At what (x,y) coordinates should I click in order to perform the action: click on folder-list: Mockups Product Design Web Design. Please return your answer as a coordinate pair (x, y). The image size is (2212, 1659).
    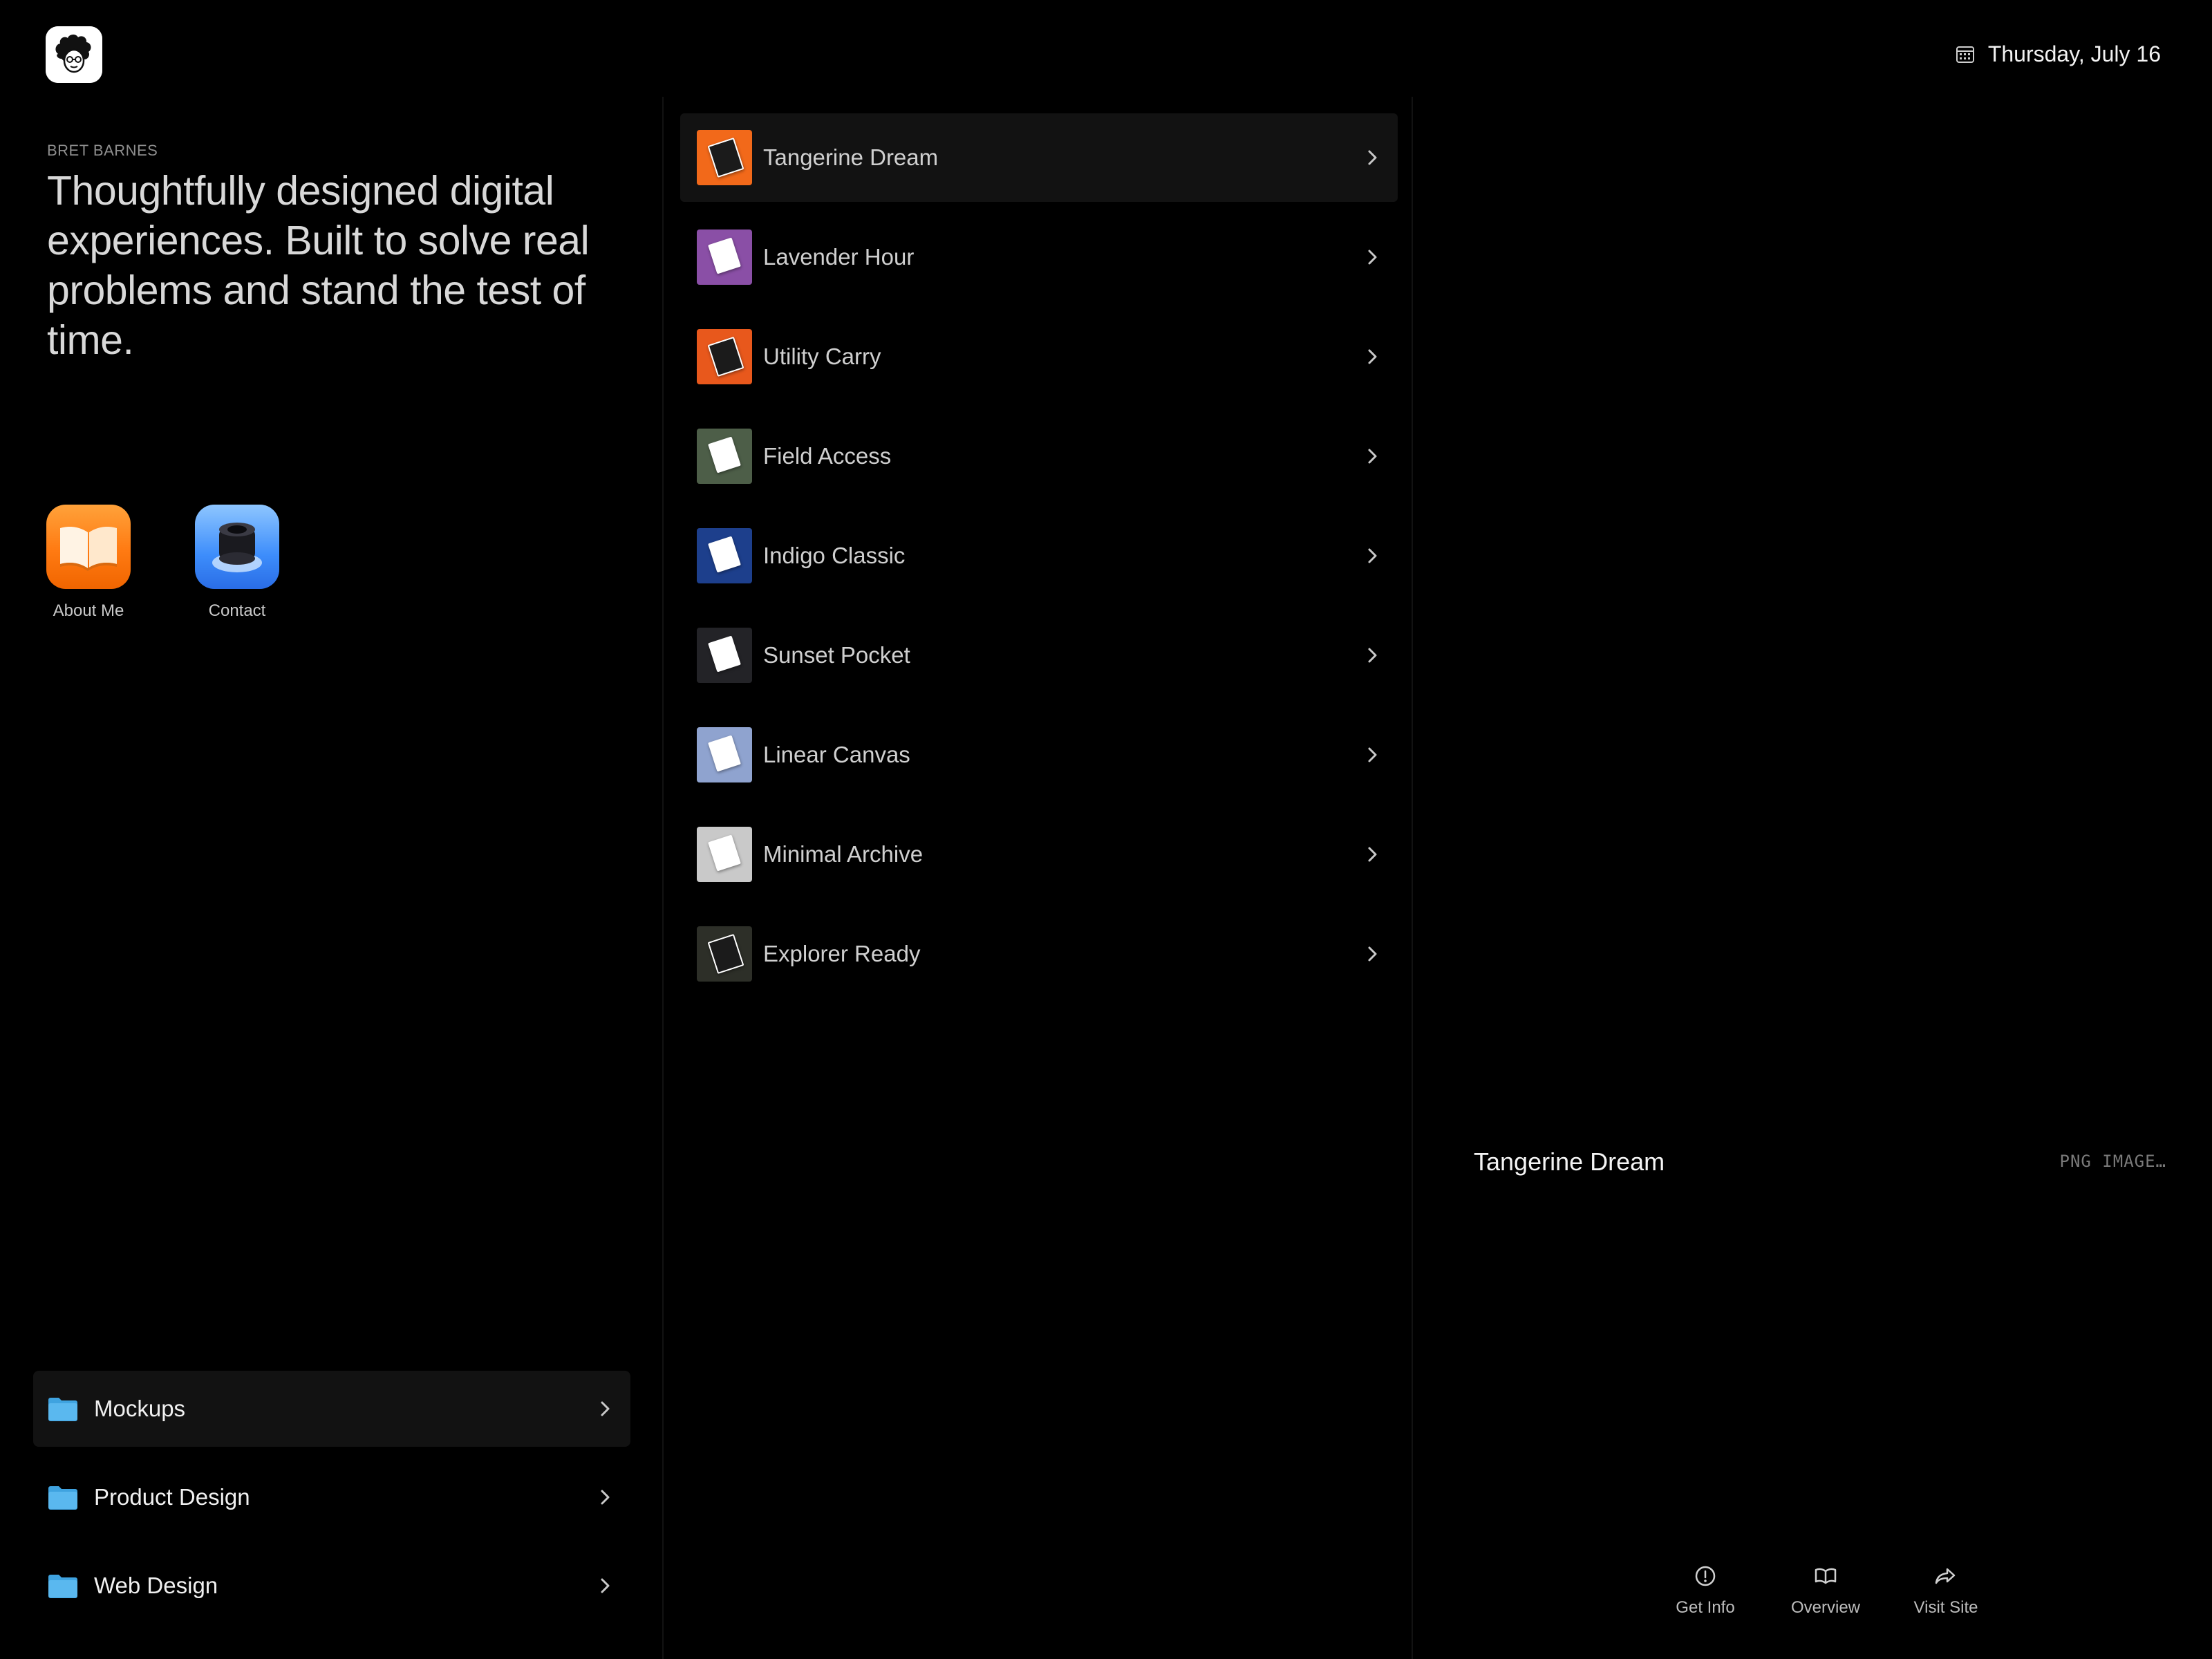
    Looking at the image, I should click on (331, 1503).